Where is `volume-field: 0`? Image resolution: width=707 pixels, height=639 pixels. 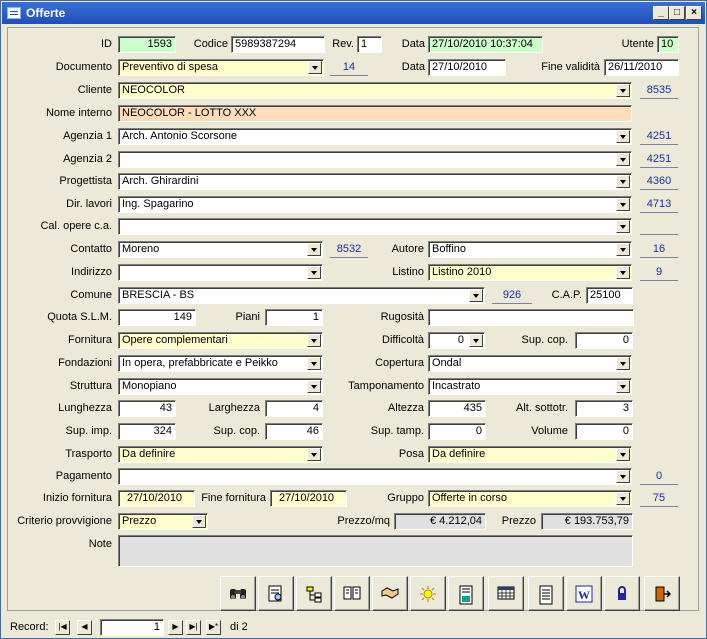
volume-field: 0 is located at coordinates (604, 431).